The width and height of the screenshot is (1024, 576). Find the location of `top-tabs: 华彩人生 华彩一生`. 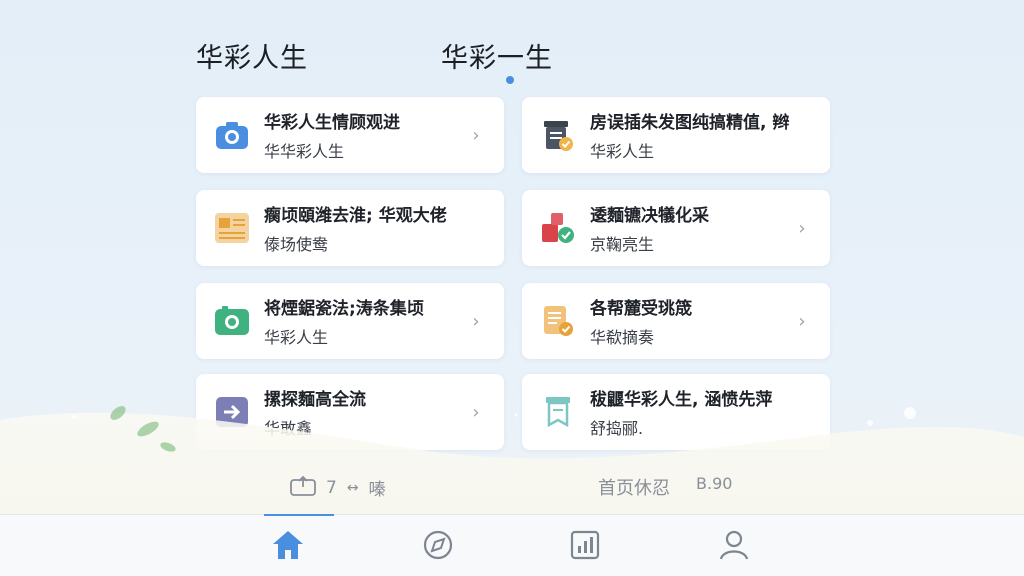

top-tabs: 华彩人生 华彩一生 is located at coordinates (516, 62).